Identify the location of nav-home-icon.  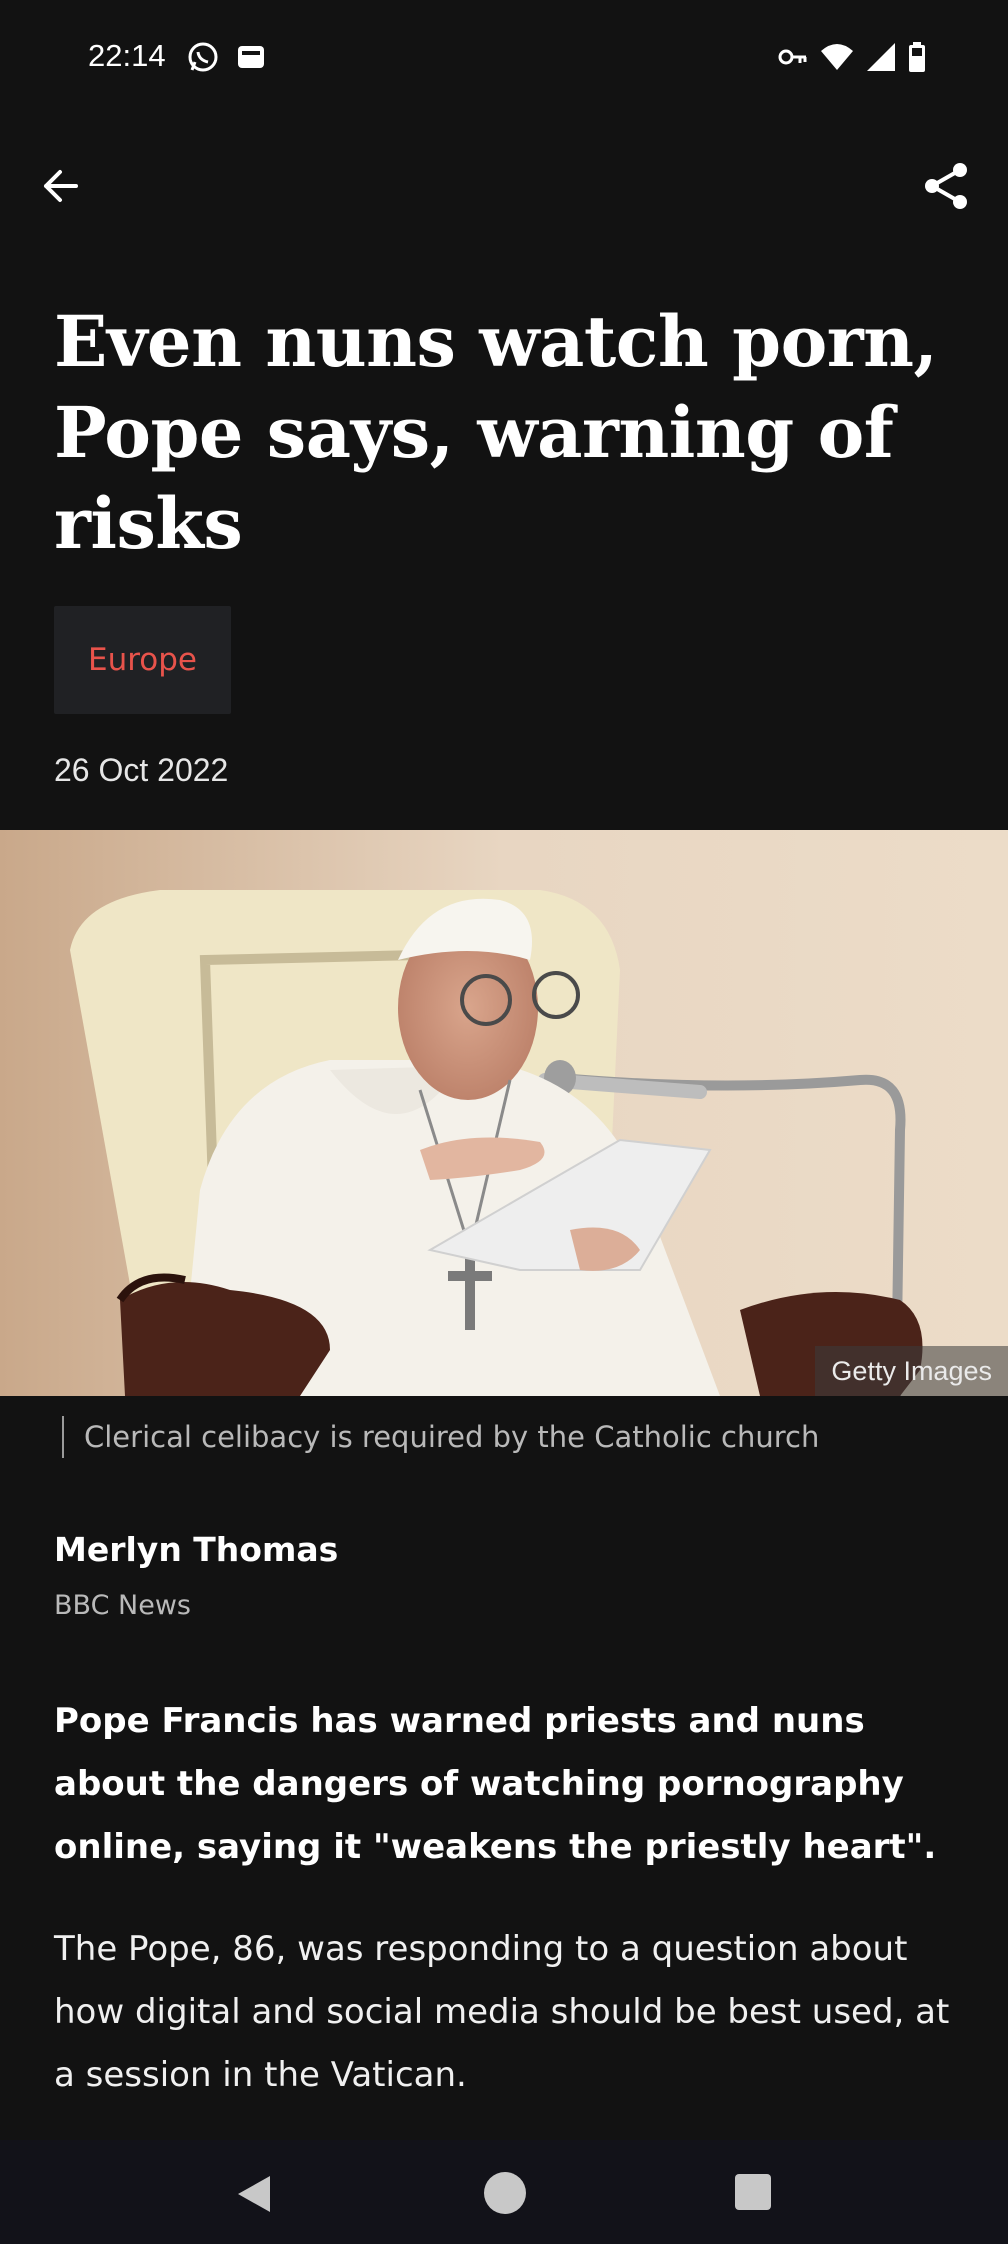
(505, 2193).